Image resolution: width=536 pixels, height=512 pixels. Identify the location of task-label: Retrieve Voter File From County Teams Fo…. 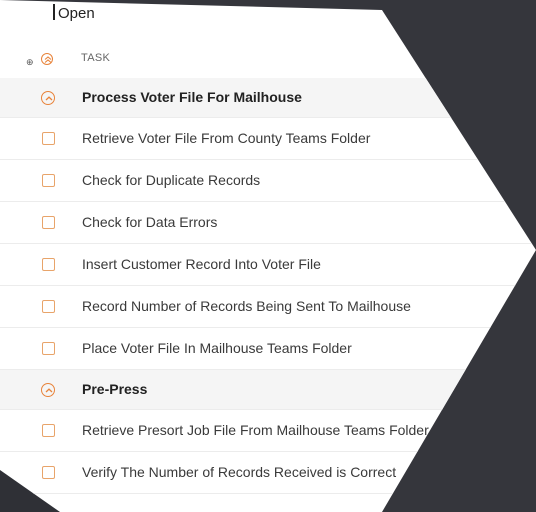
(226, 138).